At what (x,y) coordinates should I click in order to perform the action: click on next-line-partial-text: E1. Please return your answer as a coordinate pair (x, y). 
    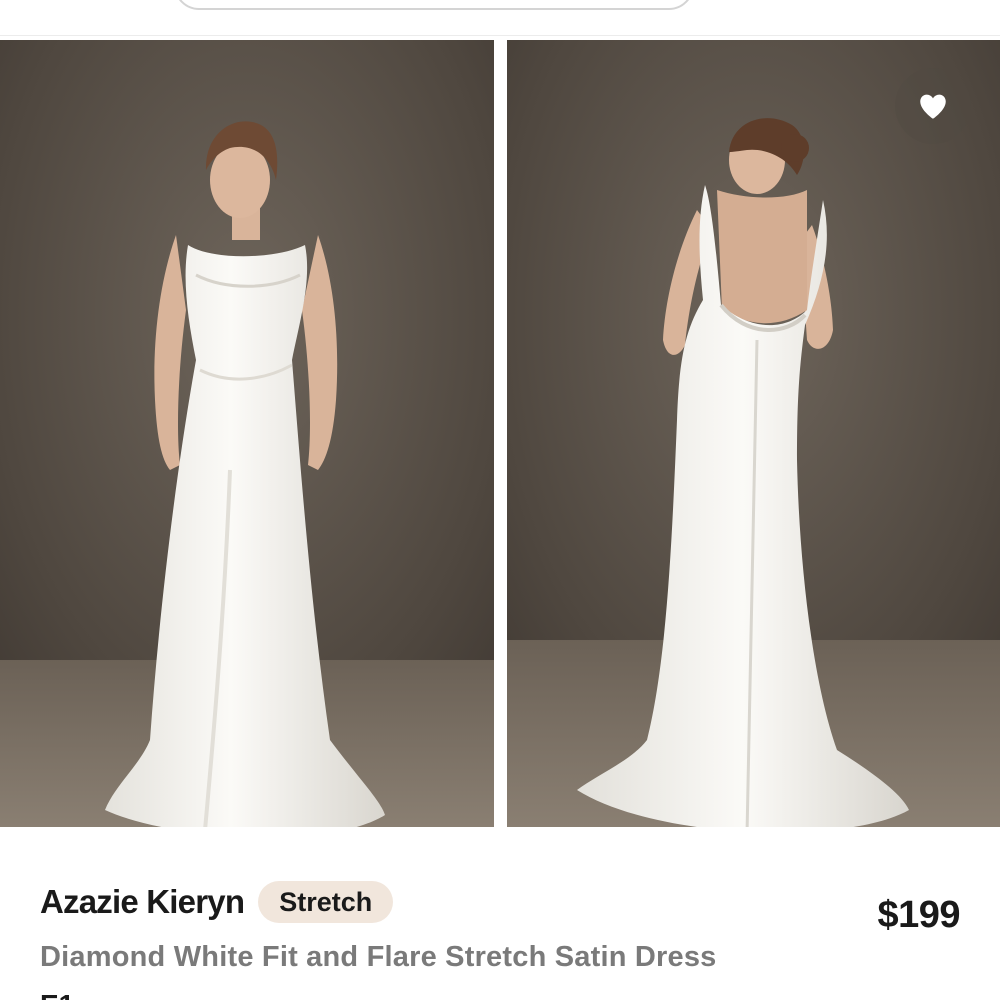
    Looking at the image, I should click on (57, 994).